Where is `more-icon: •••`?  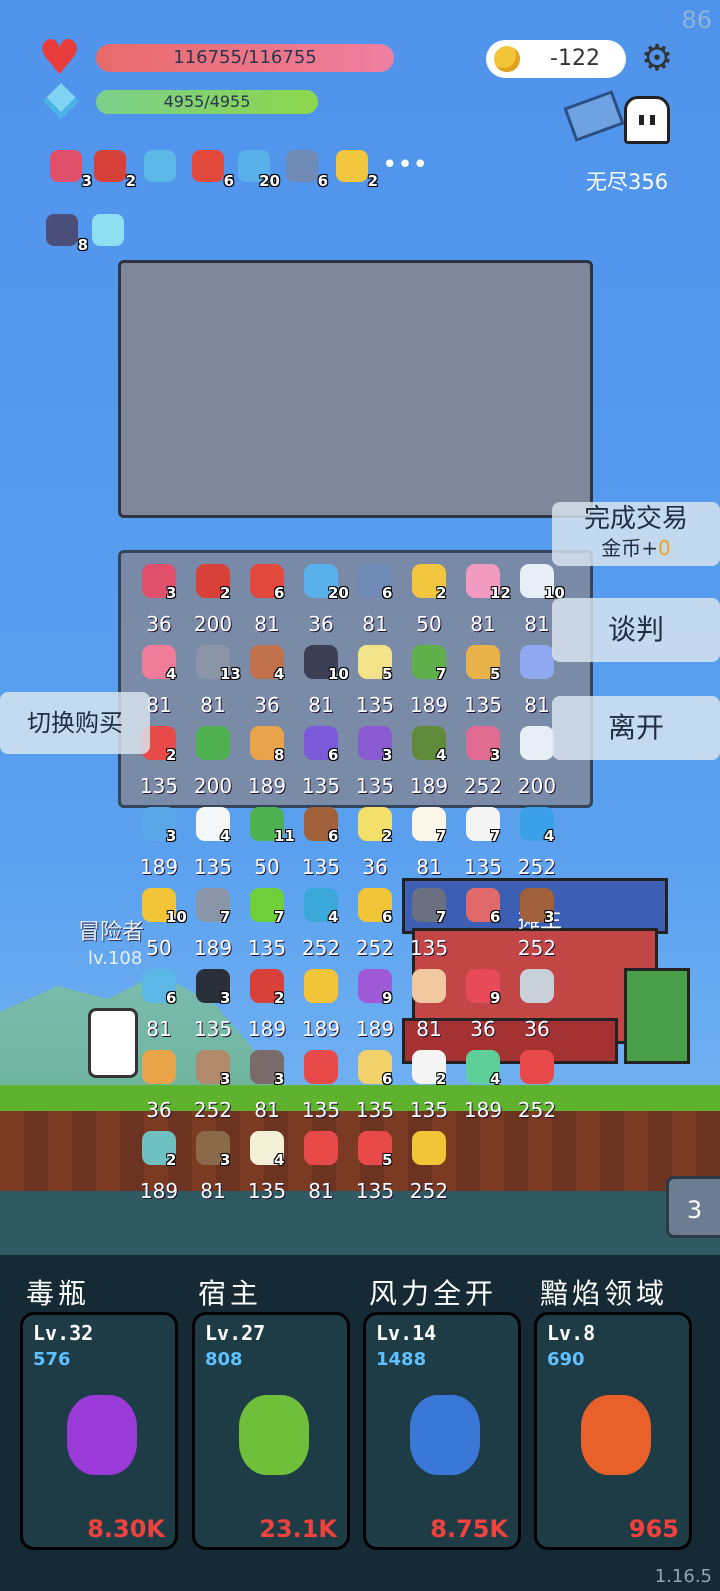 more-icon: ••• is located at coordinates (405, 165).